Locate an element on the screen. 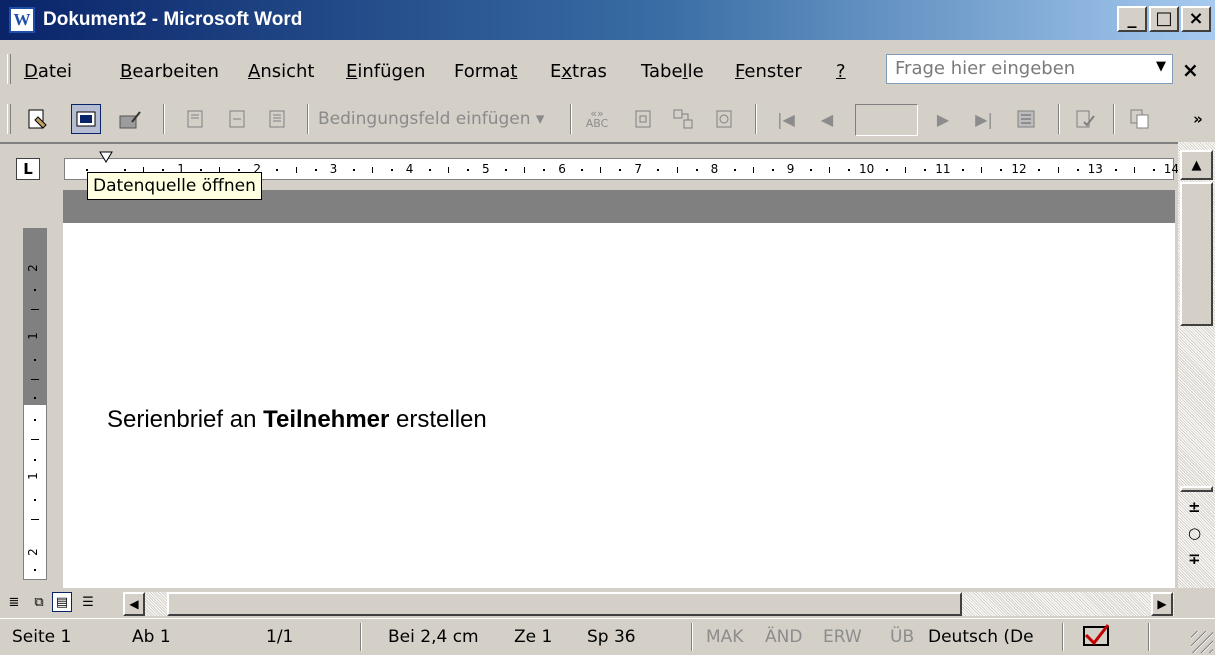 This screenshot has width=1215, height=655. vertical-ruler-label: 1 is located at coordinates (32, 476).